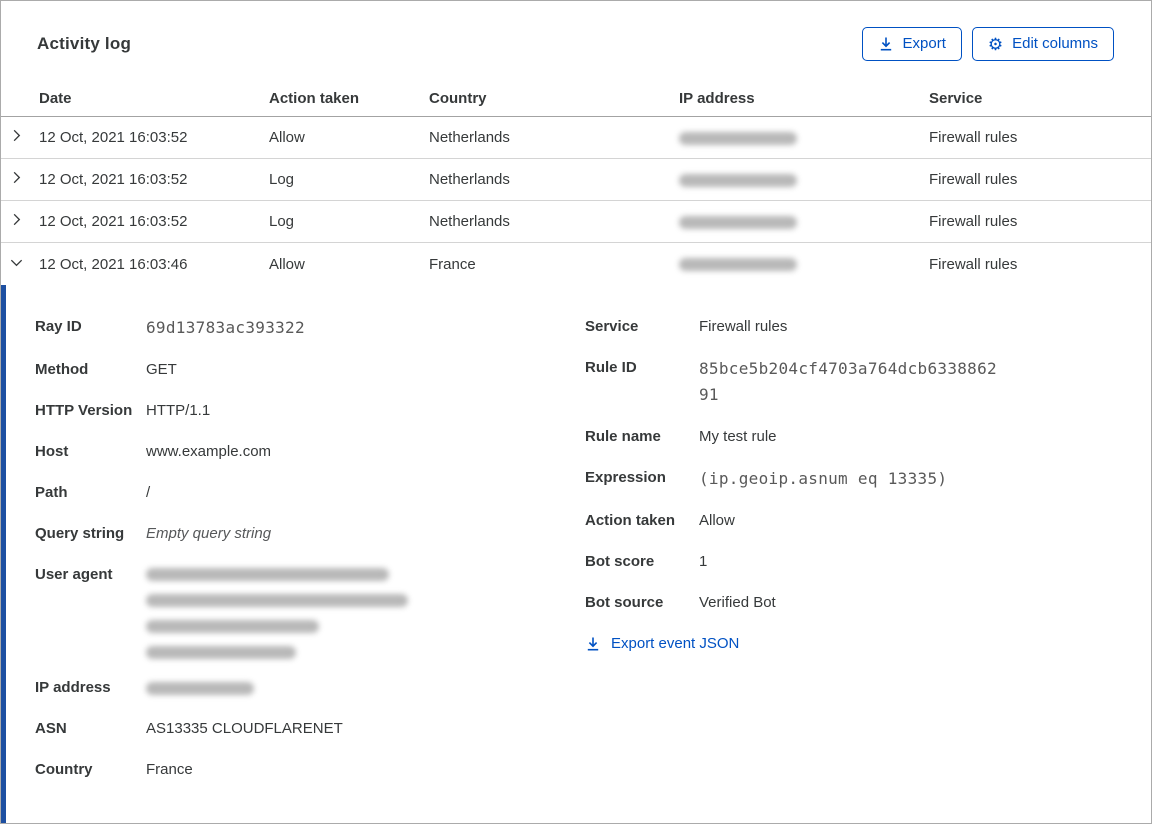 The height and width of the screenshot is (824, 1152). Describe the element at coordinates (738, 436) in the screenshot. I see `detail-value: My test rule` at that location.